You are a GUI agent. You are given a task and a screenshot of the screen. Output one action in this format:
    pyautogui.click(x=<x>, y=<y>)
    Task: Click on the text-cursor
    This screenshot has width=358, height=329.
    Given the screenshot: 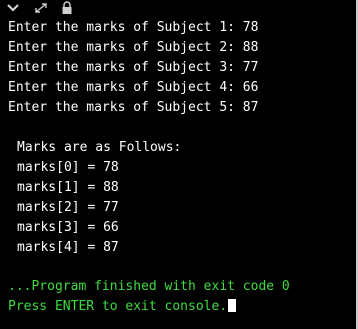 What is the action you would take?
    pyautogui.click(x=232, y=305)
    